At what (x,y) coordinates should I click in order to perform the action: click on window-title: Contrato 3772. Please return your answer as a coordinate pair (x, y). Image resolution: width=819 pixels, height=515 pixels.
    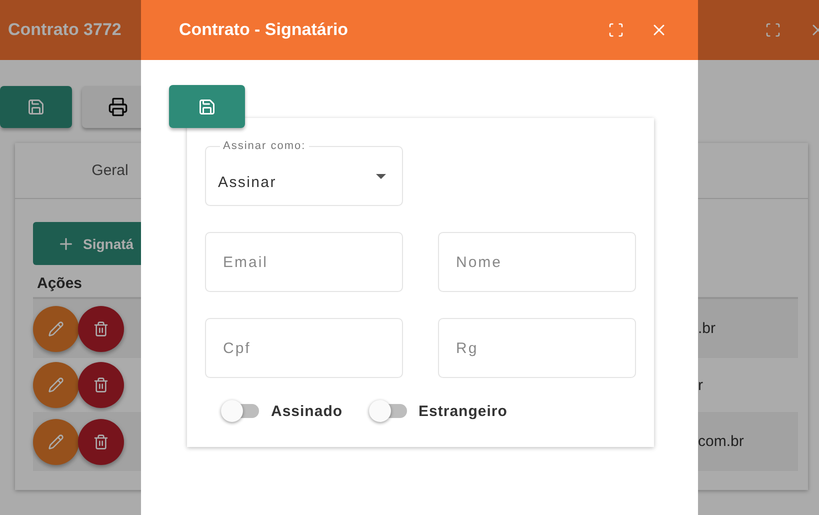
    Looking at the image, I should click on (65, 30).